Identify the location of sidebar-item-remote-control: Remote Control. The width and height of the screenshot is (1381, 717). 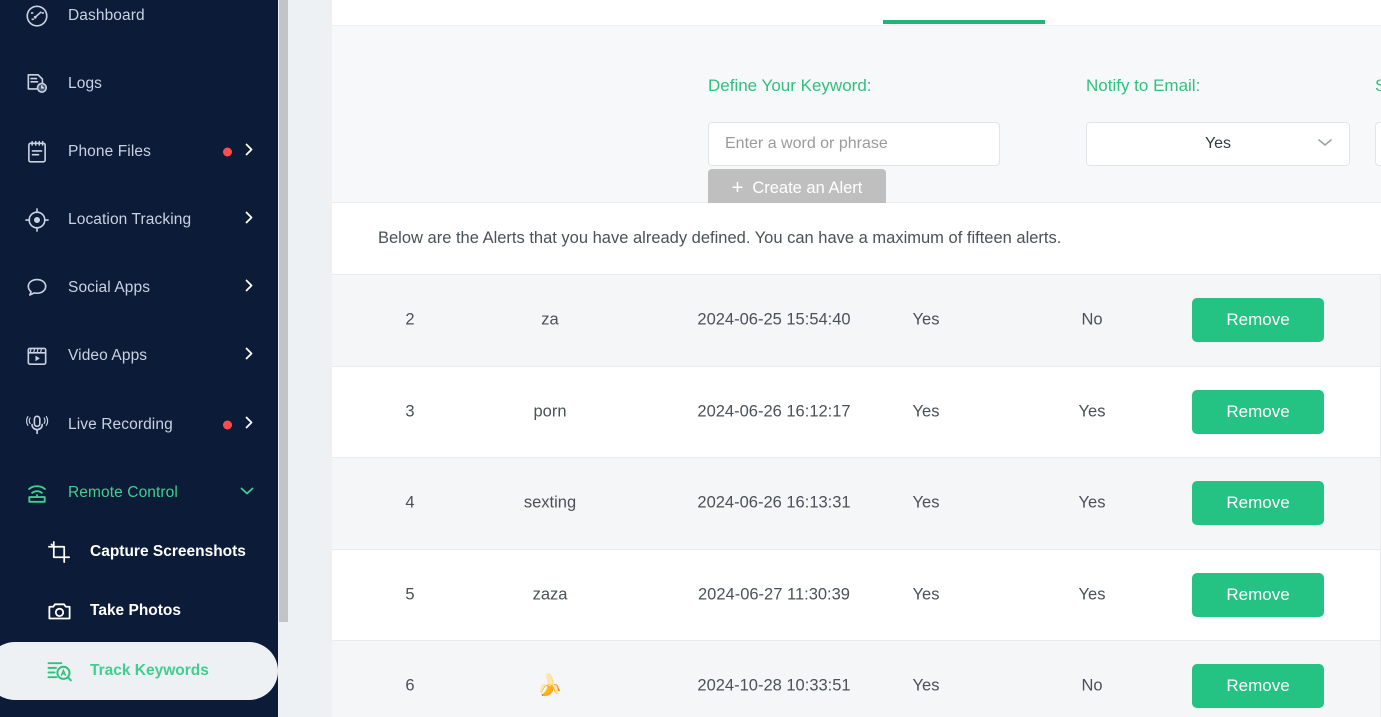
(139, 493).